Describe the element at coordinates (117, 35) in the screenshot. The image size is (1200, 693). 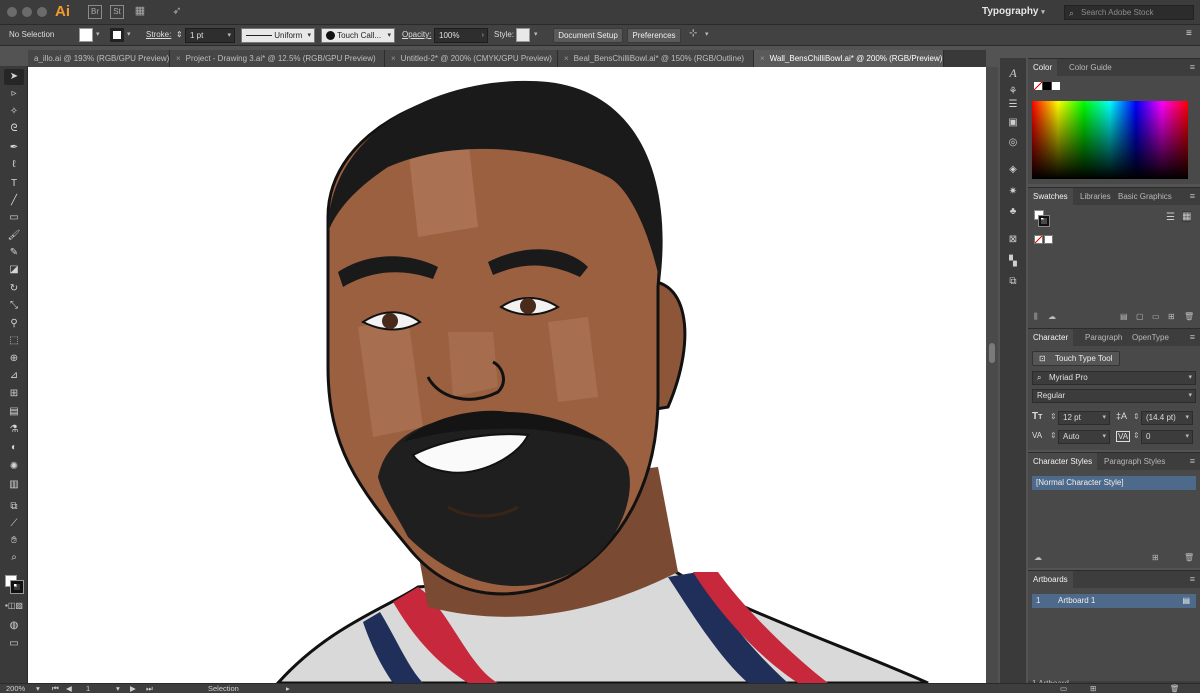
I see `stroke-swatch` at that location.